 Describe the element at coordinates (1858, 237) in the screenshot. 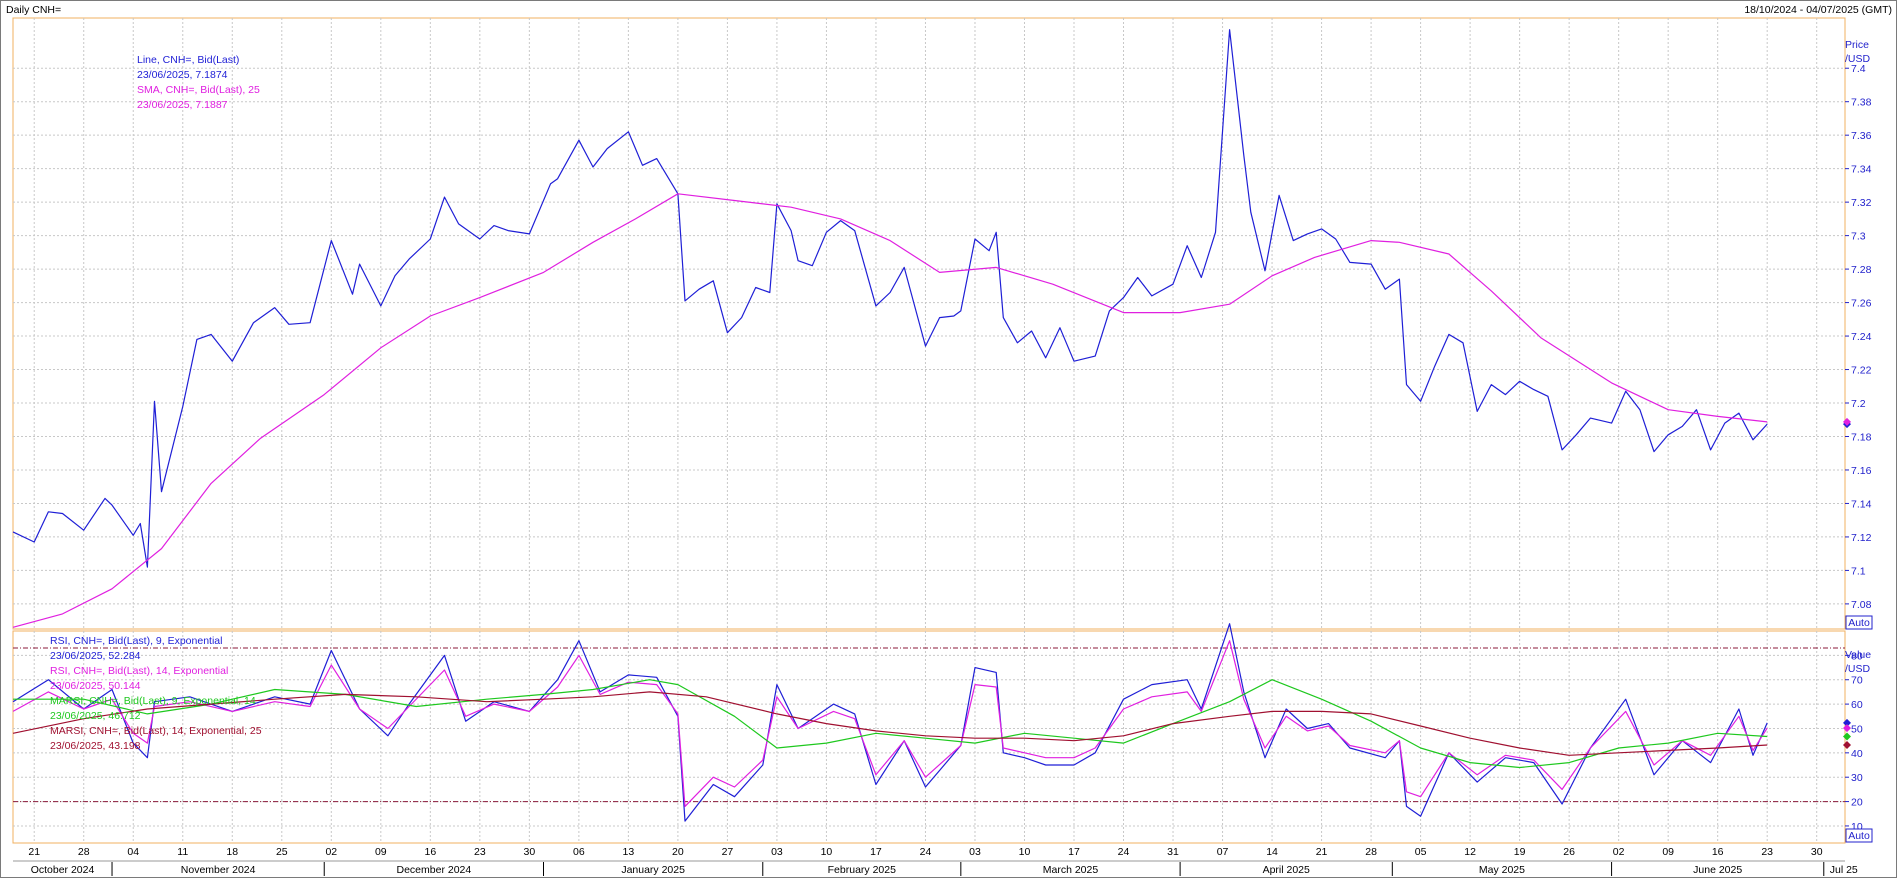

I see `price-y-tick-label: 7.3` at that location.